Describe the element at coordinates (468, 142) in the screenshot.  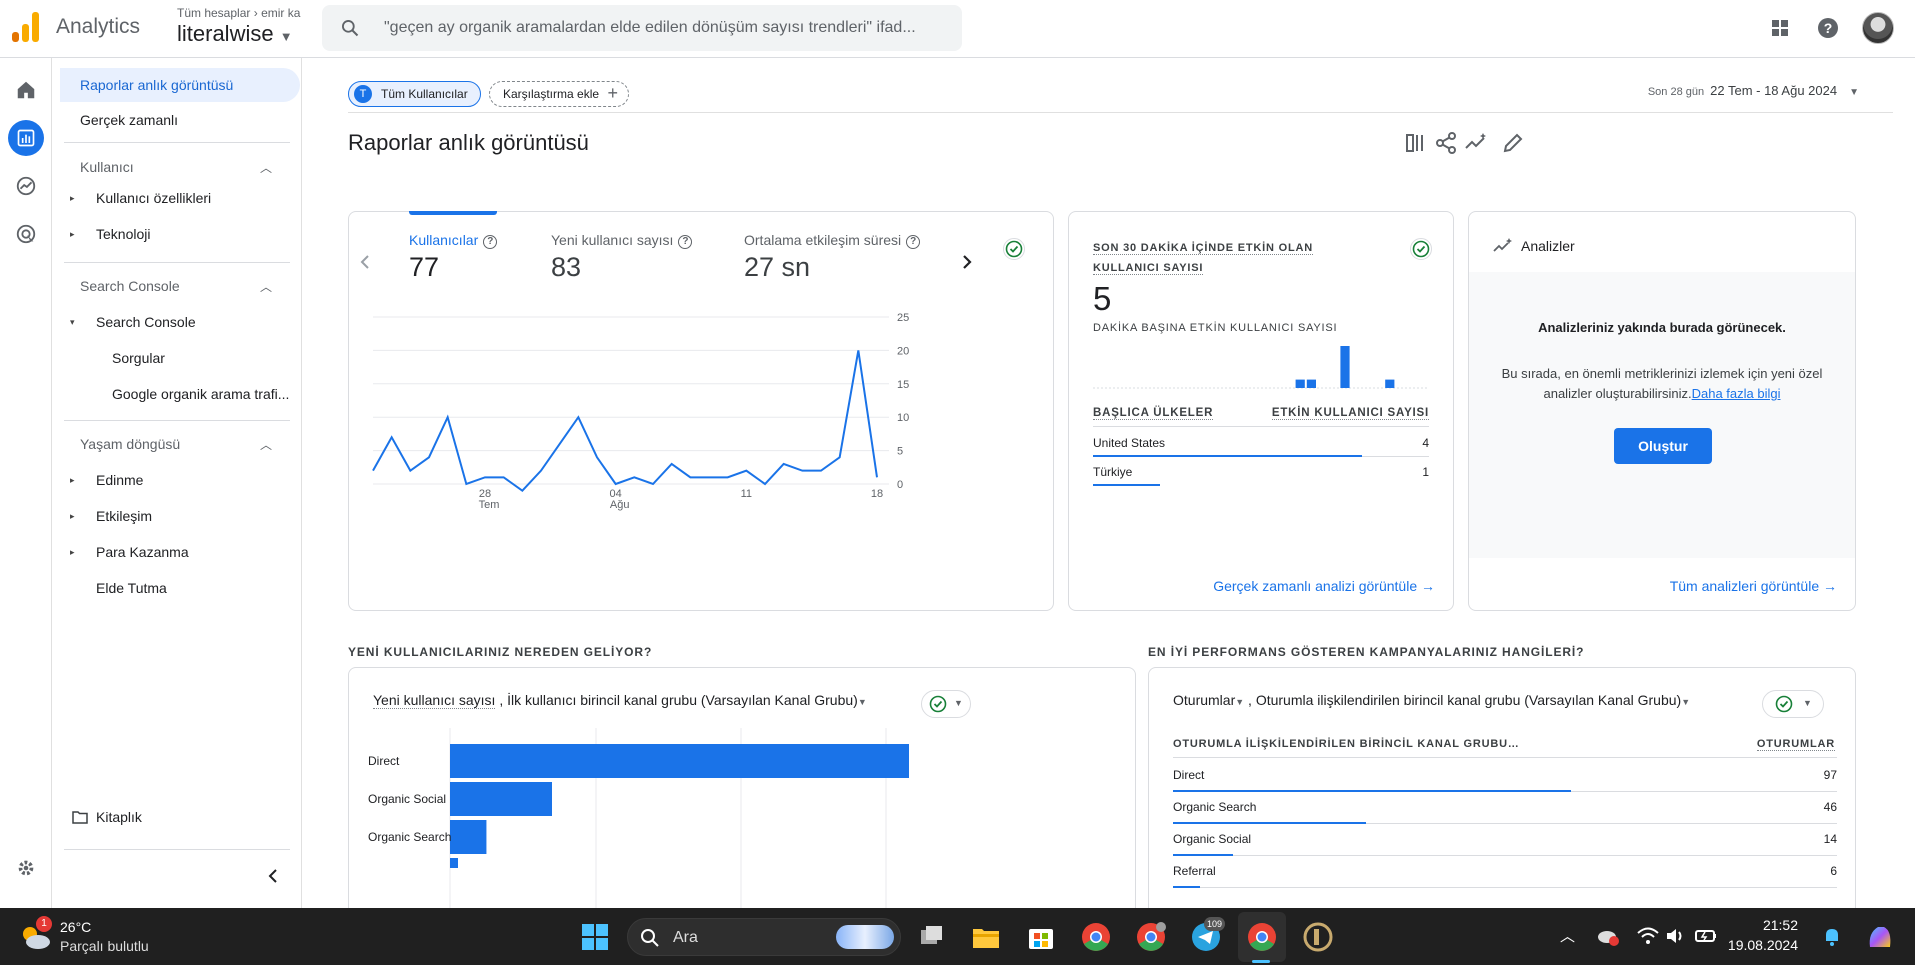
I see `page-title: Raporlar anlık görüntüsü` at that location.